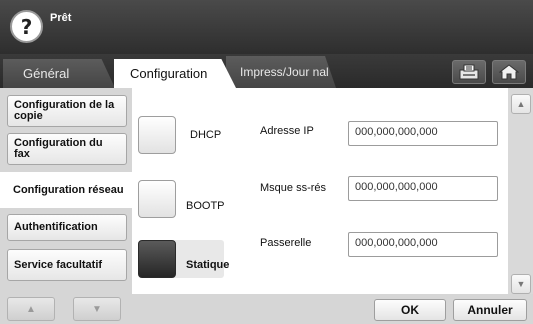  I want to click on subnet-mask-input: 000,000,000,000, so click(423, 188).